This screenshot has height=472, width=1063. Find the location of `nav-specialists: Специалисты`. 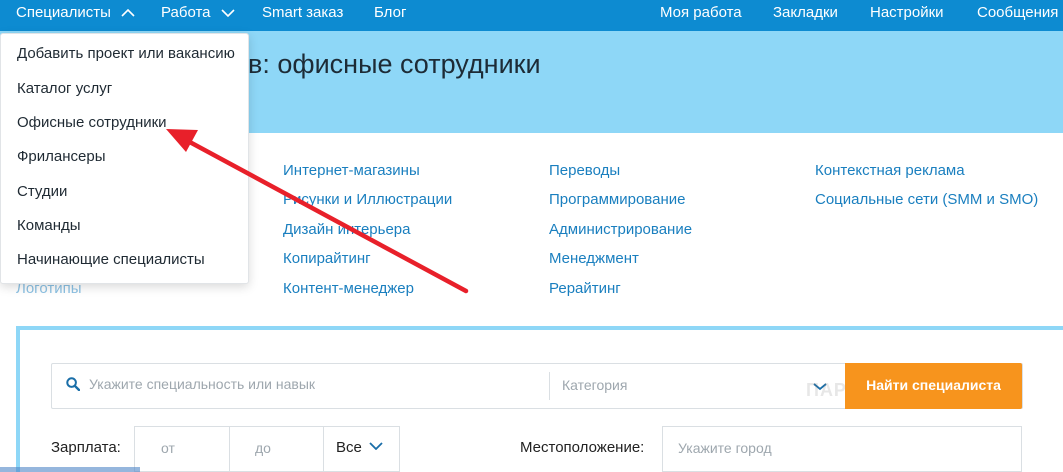

nav-specialists: Специалисты is located at coordinates (75, 15).